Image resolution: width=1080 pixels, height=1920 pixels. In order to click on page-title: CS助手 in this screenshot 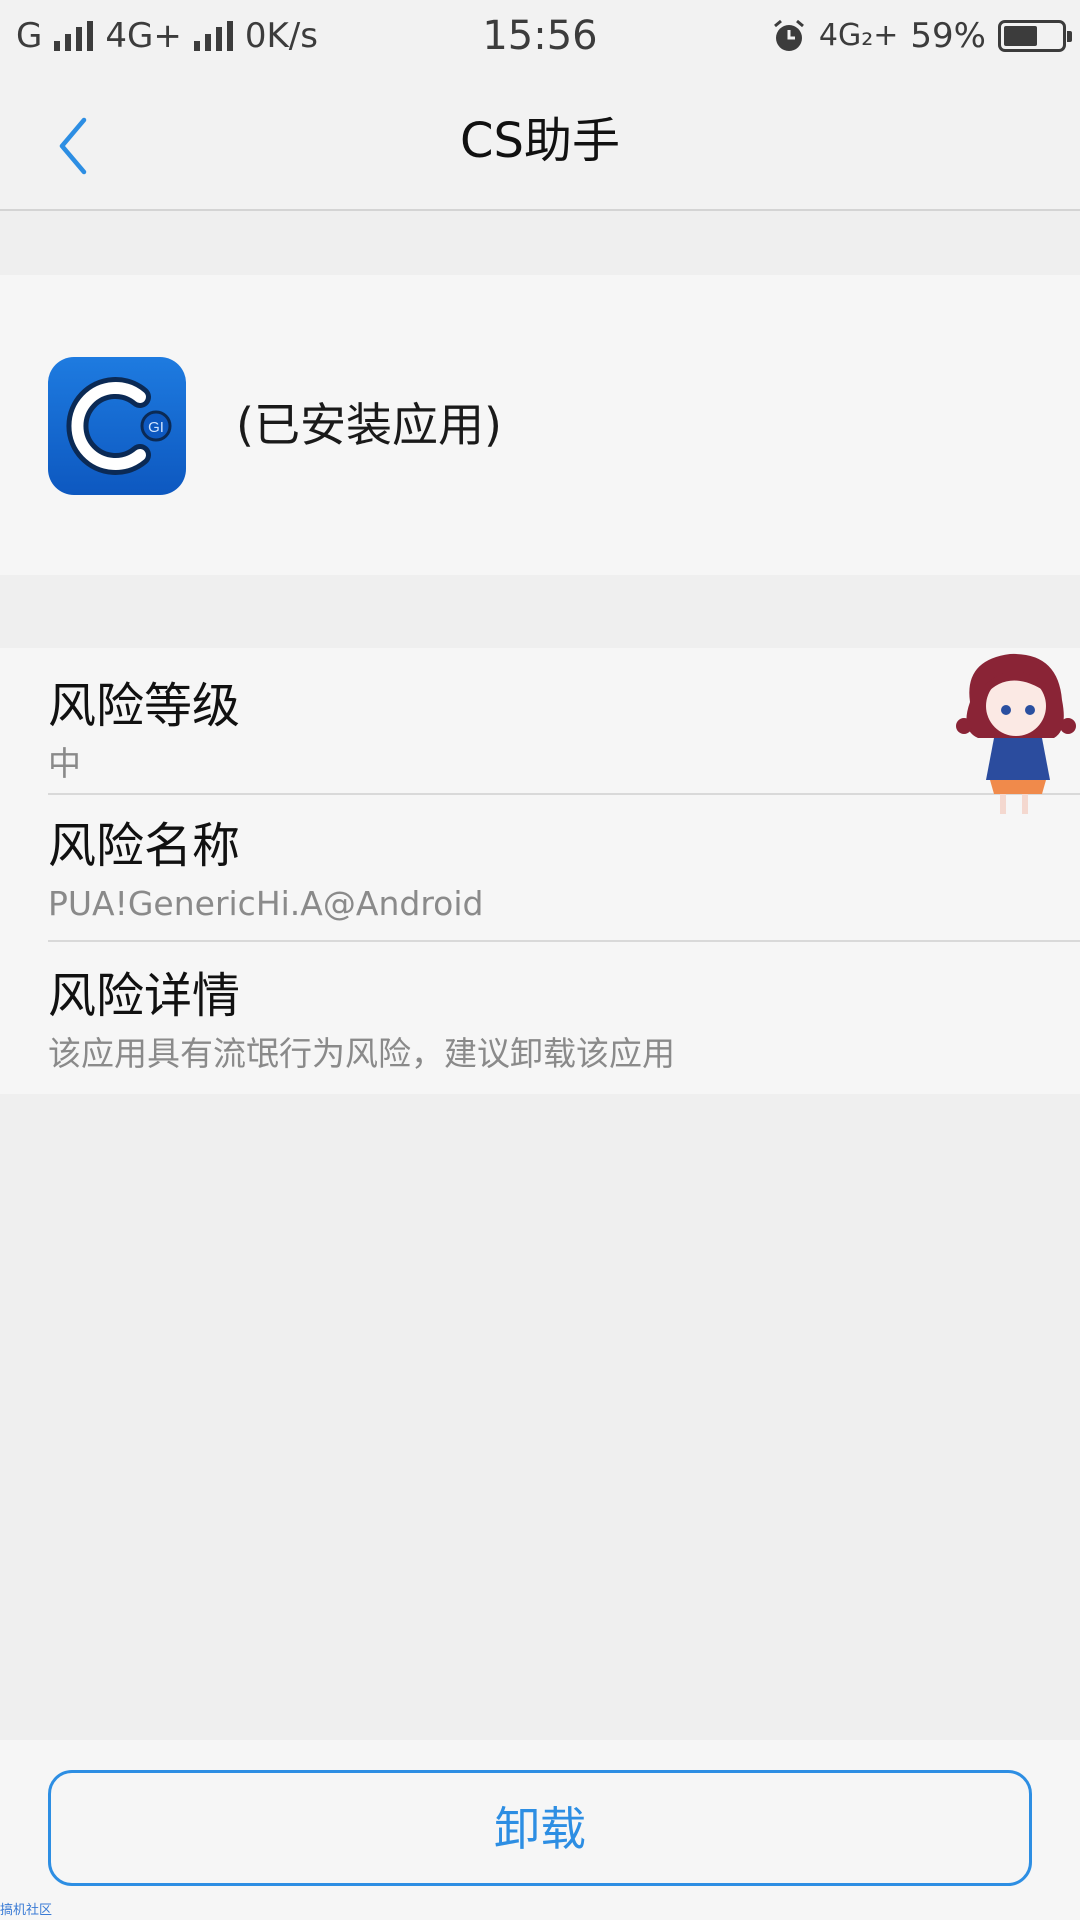, I will do `click(540, 141)`.